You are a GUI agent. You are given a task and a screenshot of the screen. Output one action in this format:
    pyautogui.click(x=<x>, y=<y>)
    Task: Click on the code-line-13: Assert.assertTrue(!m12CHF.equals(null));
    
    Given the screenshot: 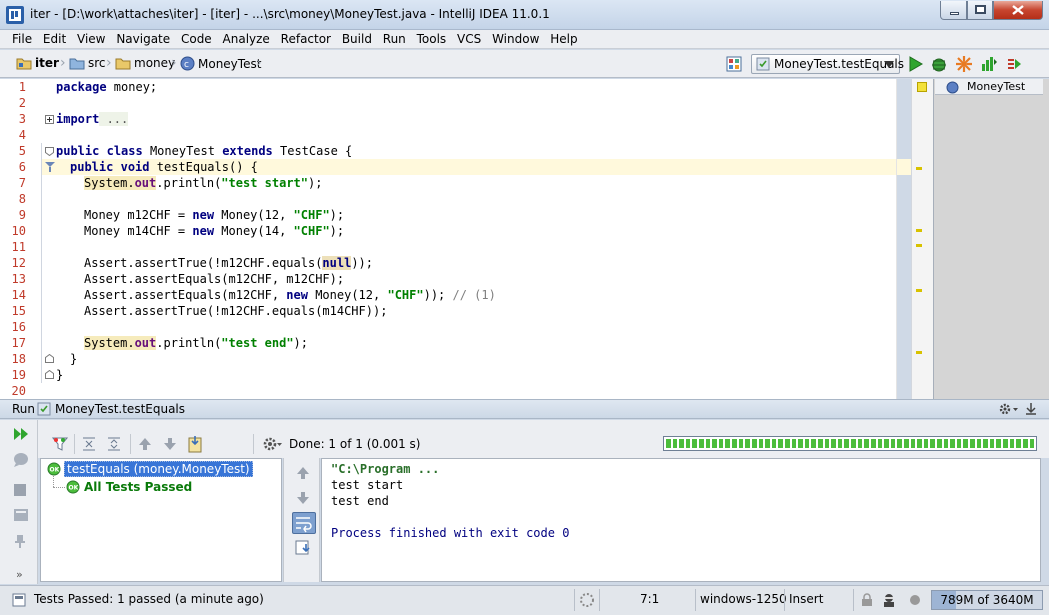 What is the action you would take?
    pyautogui.click(x=229, y=263)
    